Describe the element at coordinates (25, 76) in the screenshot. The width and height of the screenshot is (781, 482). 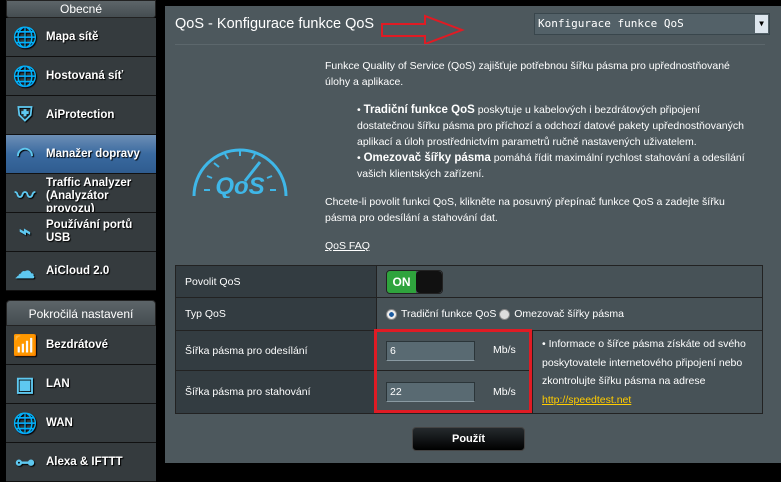
I see `guest-network-icon: 🌐` at that location.